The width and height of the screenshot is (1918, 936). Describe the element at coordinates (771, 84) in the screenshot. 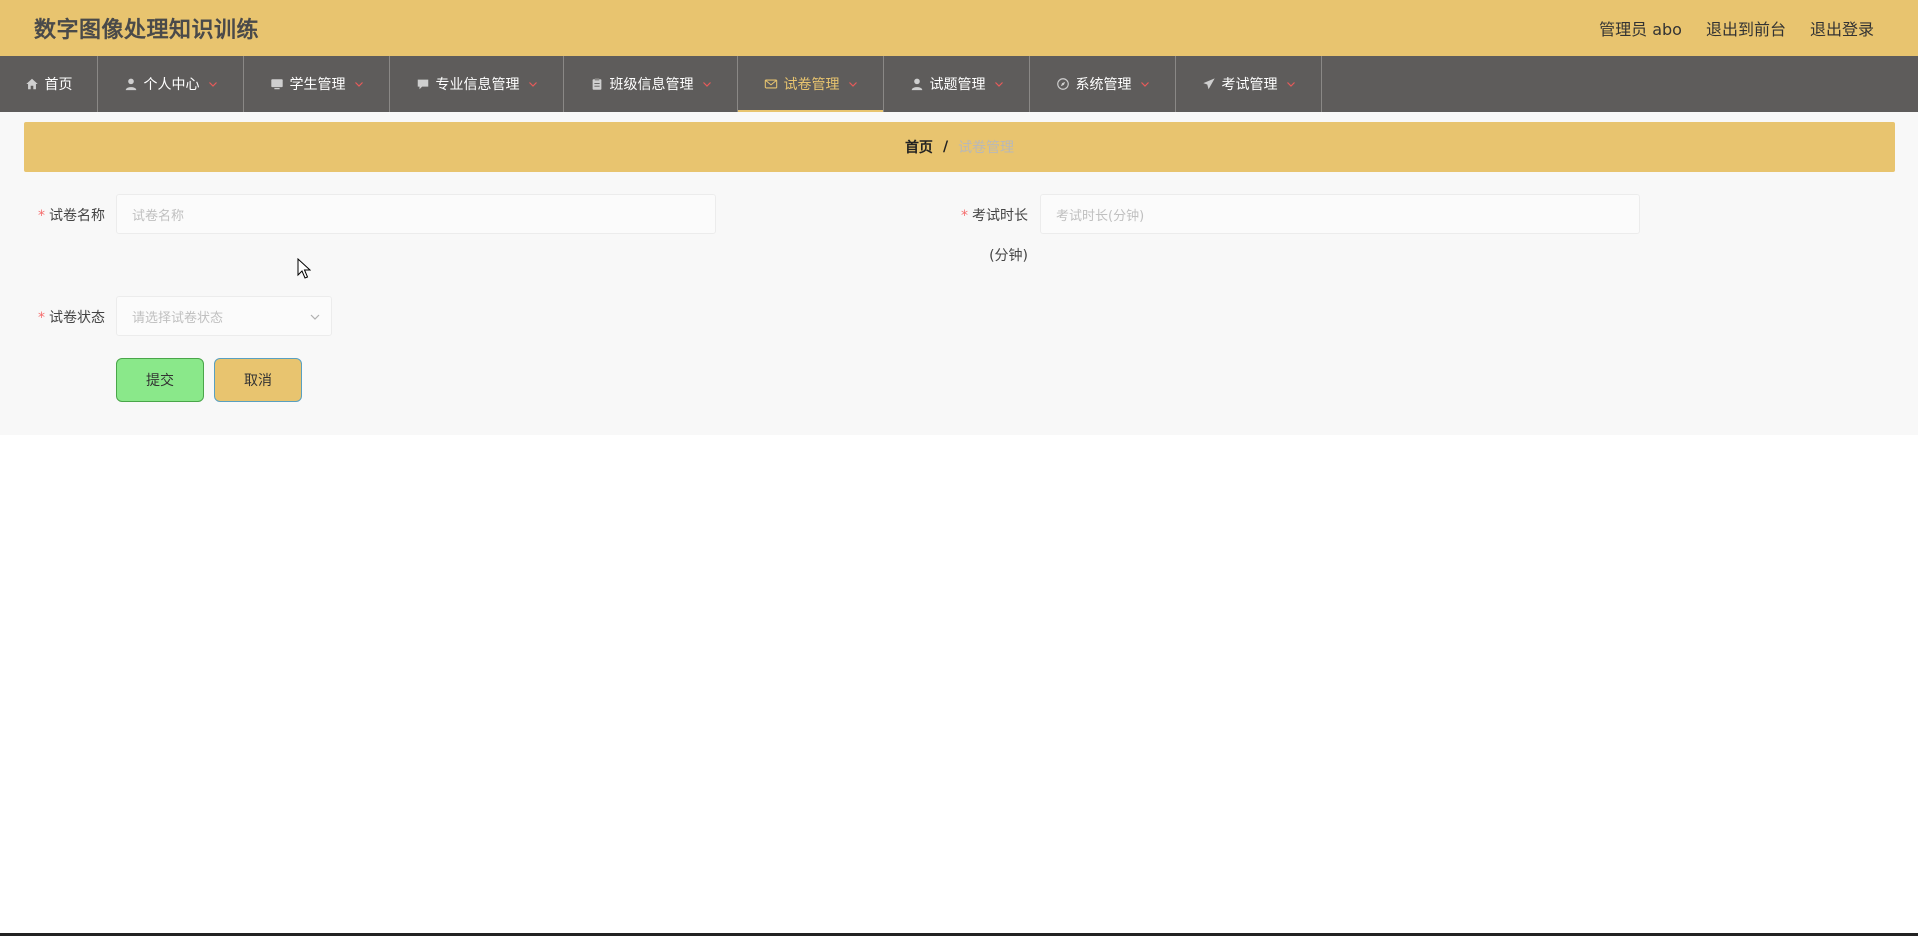

I see `mail-icon` at that location.